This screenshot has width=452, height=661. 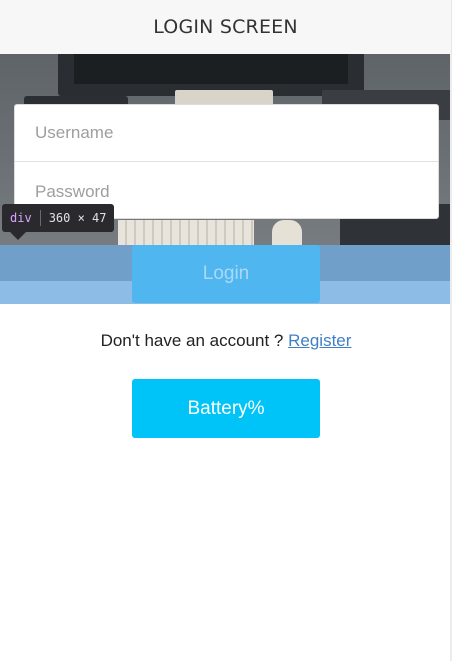 I want to click on devtools-separator, so click(x=40, y=218).